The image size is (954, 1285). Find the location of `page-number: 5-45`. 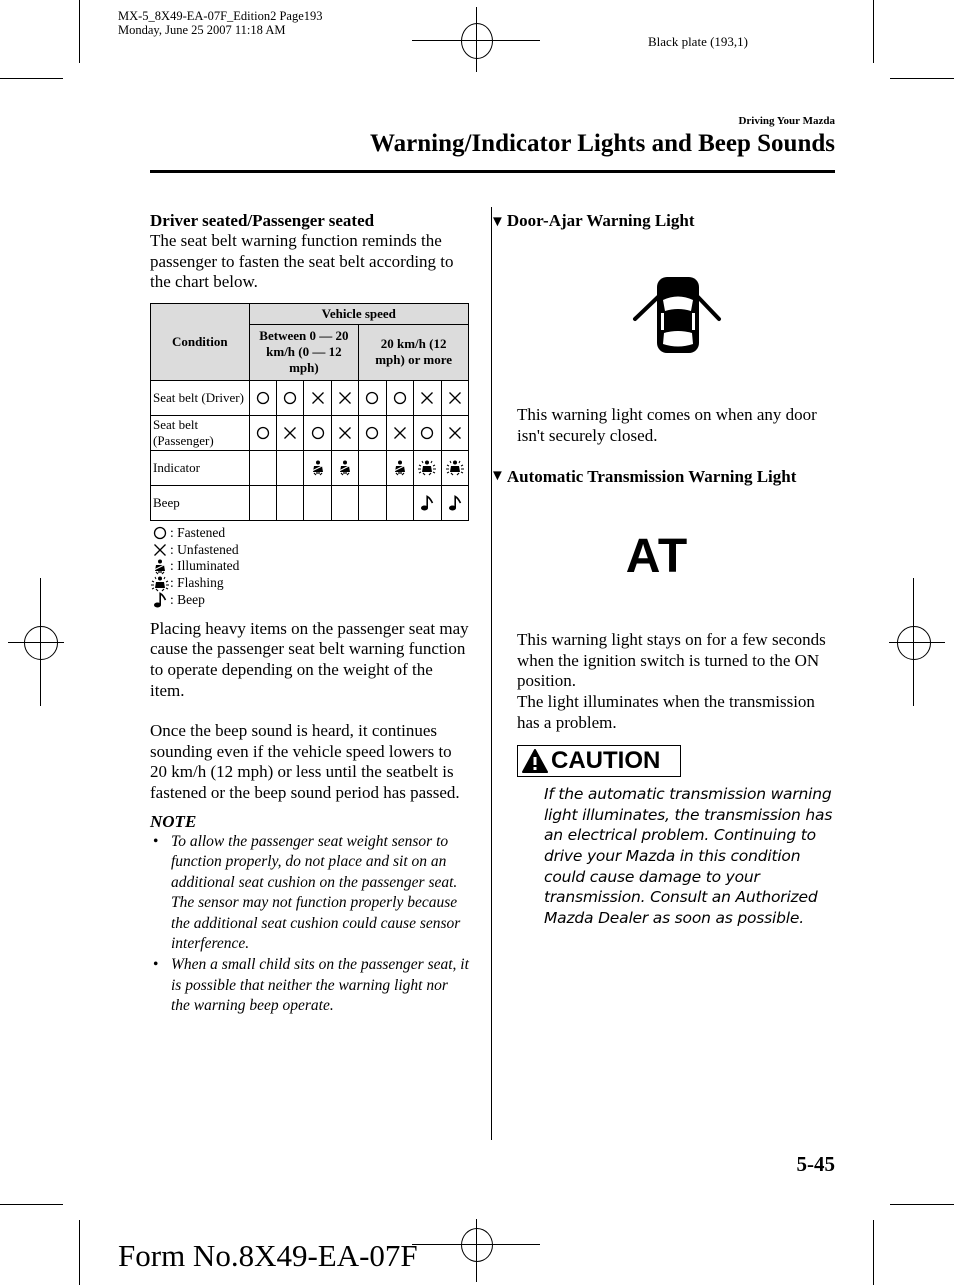

page-number: 5-45 is located at coordinates (816, 1164).